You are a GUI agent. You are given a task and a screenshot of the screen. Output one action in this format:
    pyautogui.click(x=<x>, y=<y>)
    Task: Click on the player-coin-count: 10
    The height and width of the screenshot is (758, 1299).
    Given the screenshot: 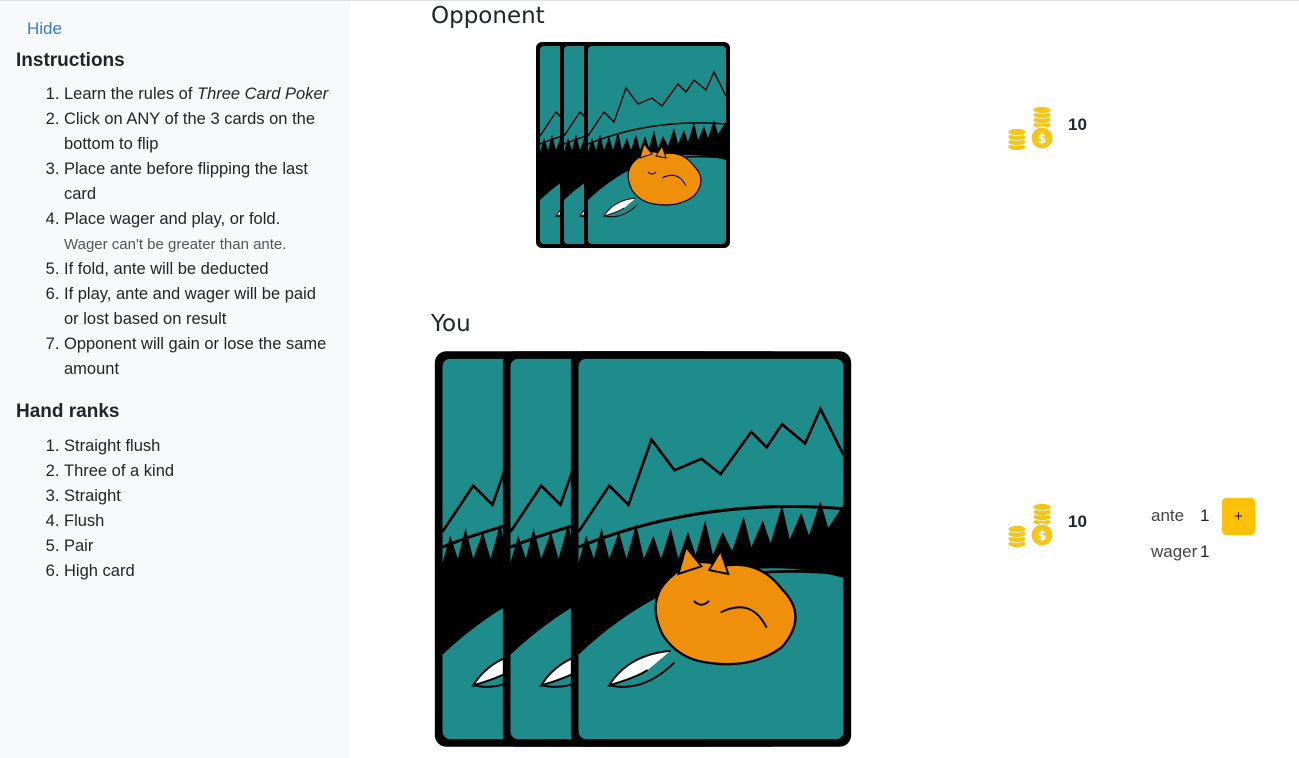 What is the action you would take?
    pyautogui.click(x=1077, y=521)
    